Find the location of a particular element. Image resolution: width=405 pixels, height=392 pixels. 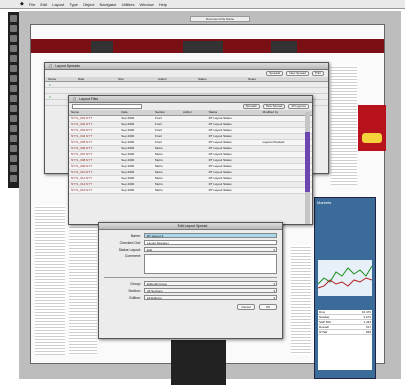

header-name: Name is located at coordinates (60, 79).